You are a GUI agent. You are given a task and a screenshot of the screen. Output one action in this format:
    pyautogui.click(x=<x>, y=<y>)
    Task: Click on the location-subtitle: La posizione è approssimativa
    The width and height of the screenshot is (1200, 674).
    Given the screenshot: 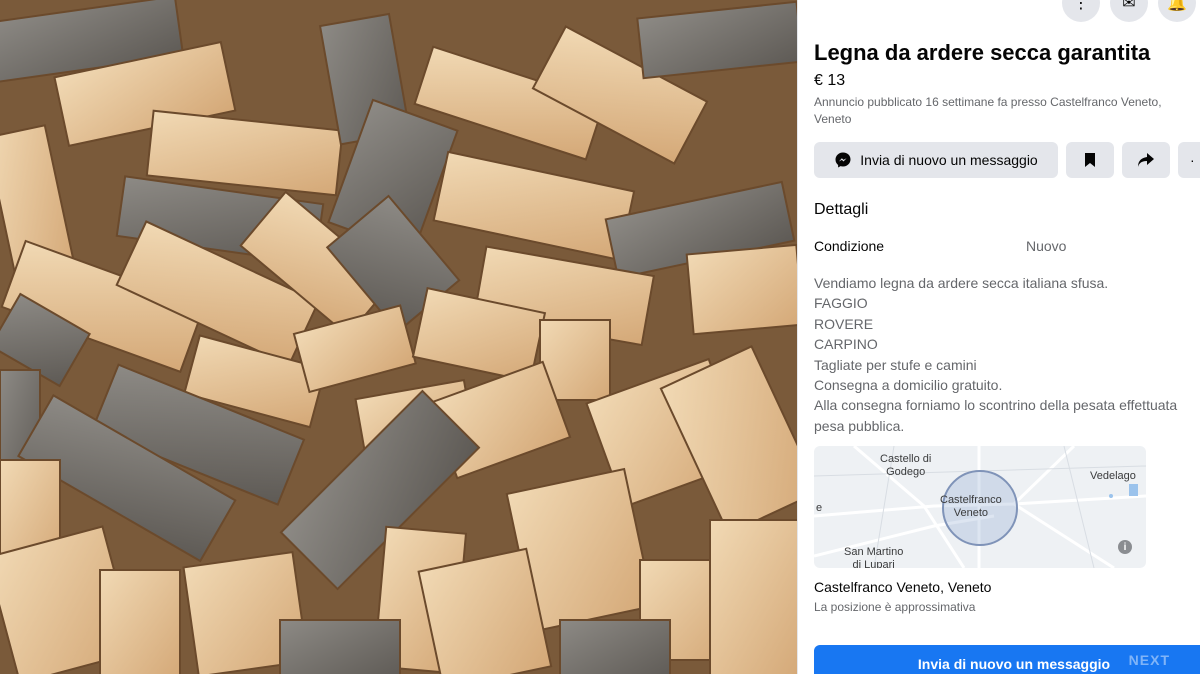 What is the action you would take?
    pyautogui.click(x=895, y=607)
    